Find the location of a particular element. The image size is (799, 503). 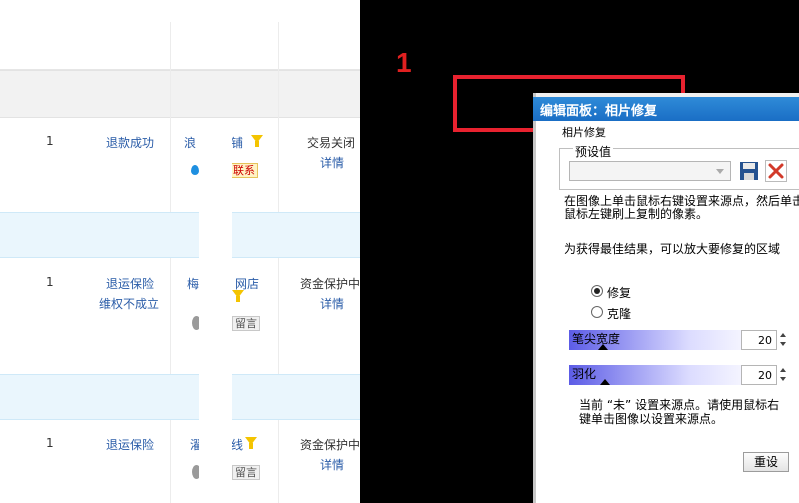

source-status-text-line2: 键单击图像以设置来源点。 is located at coordinates (651, 419).